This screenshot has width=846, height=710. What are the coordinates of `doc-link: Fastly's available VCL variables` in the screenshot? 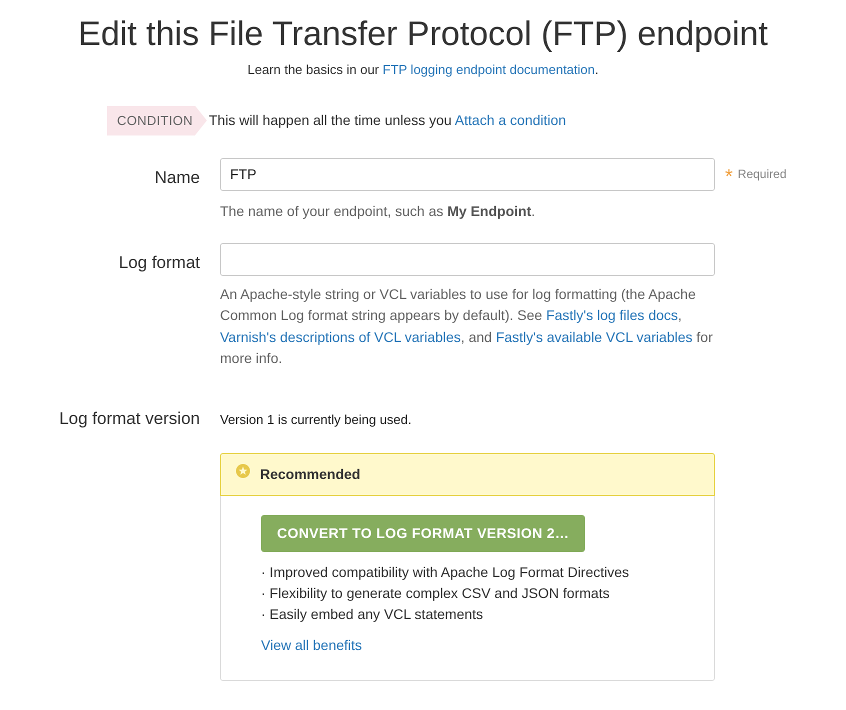 It's located at (594, 336).